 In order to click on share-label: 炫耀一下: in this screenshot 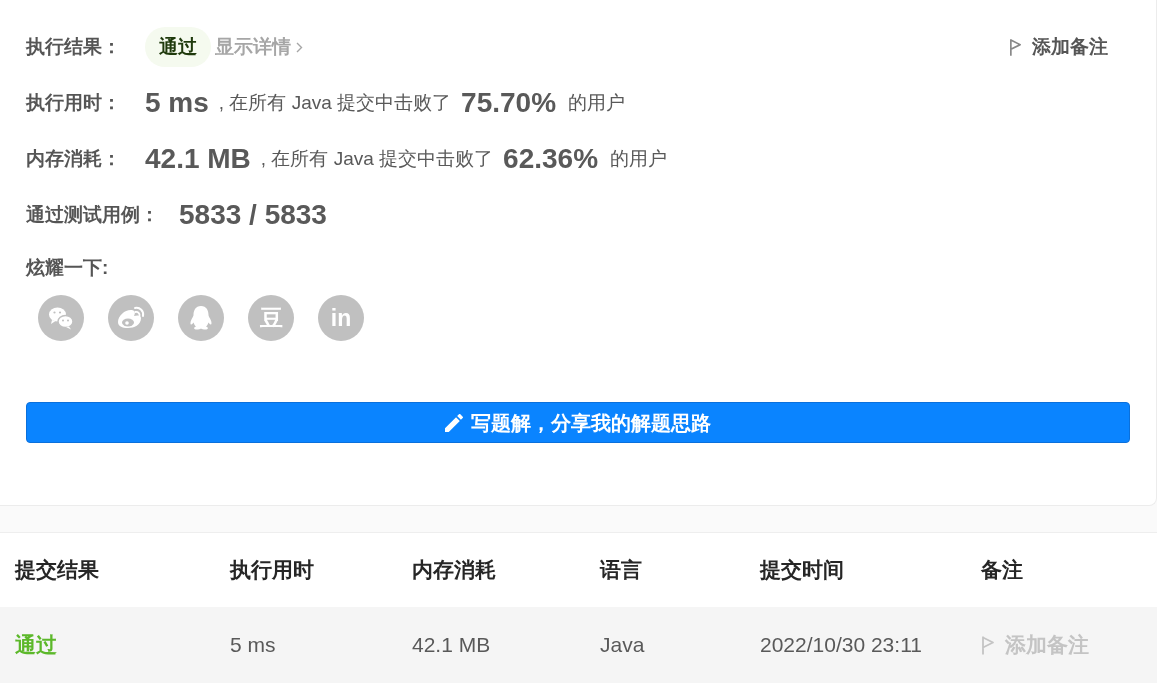, I will do `click(67, 267)`.